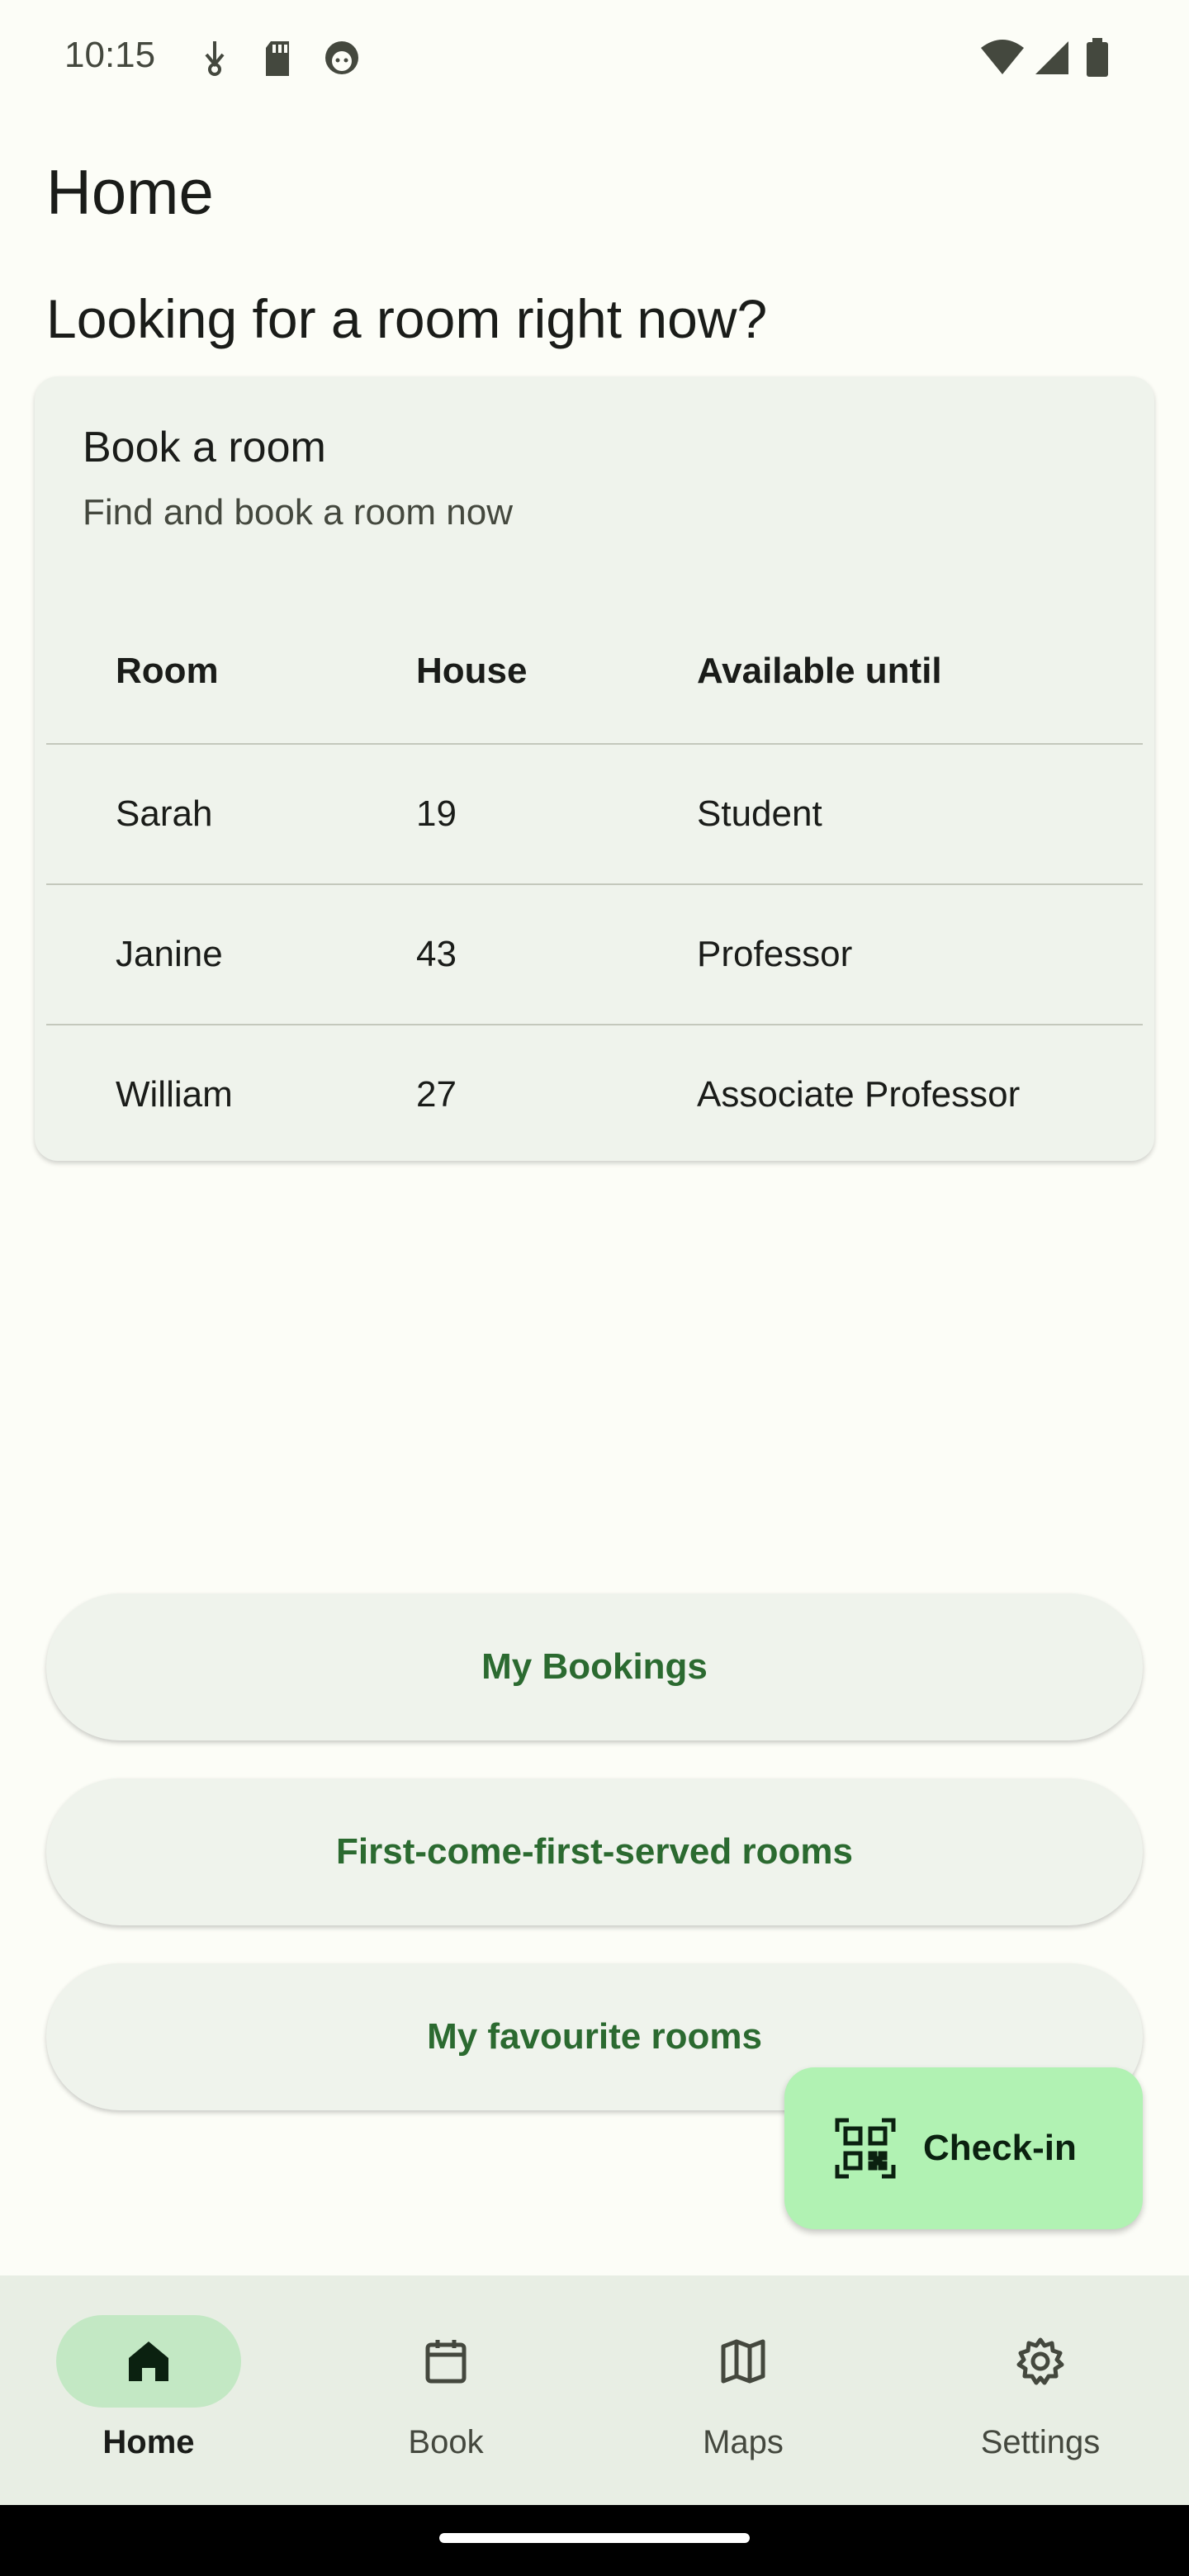 Image resolution: width=1189 pixels, height=2576 pixels. Describe the element at coordinates (743, 2363) in the screenshot. I see `map-icon` at that location.